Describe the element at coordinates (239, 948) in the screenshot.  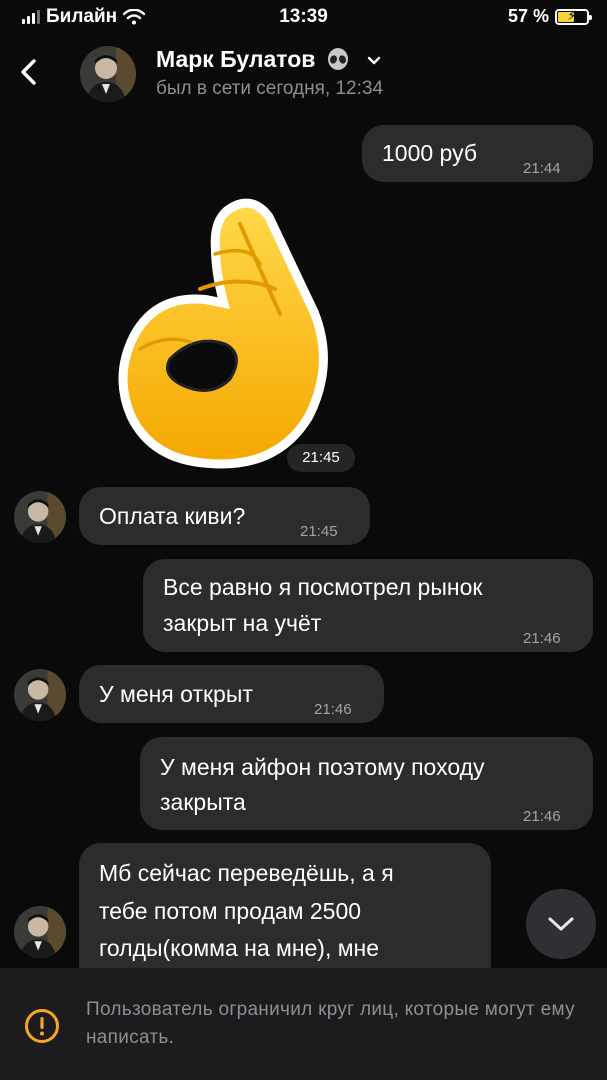
I see `message-line: голды(комма на мне), мне` at that location.